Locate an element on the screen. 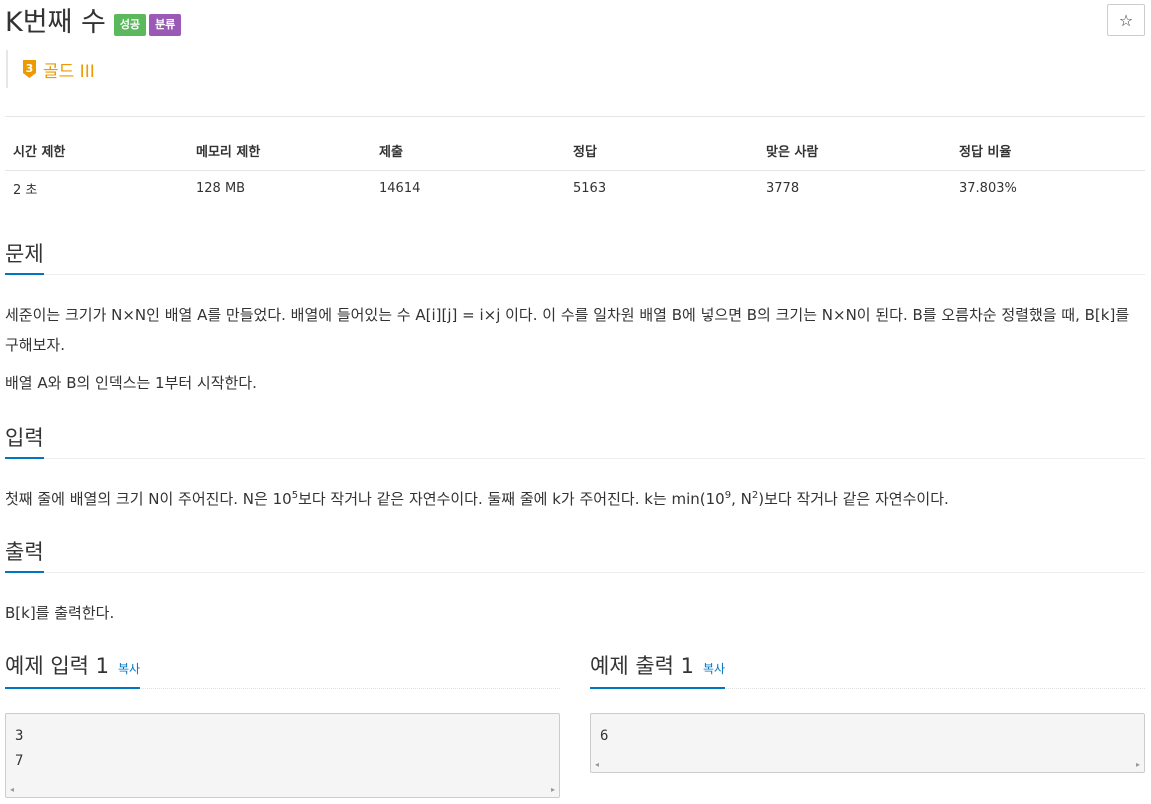 This screenshot has height=804, width=1151. tier-label: 골드 III is located at coordinates (69, 69).